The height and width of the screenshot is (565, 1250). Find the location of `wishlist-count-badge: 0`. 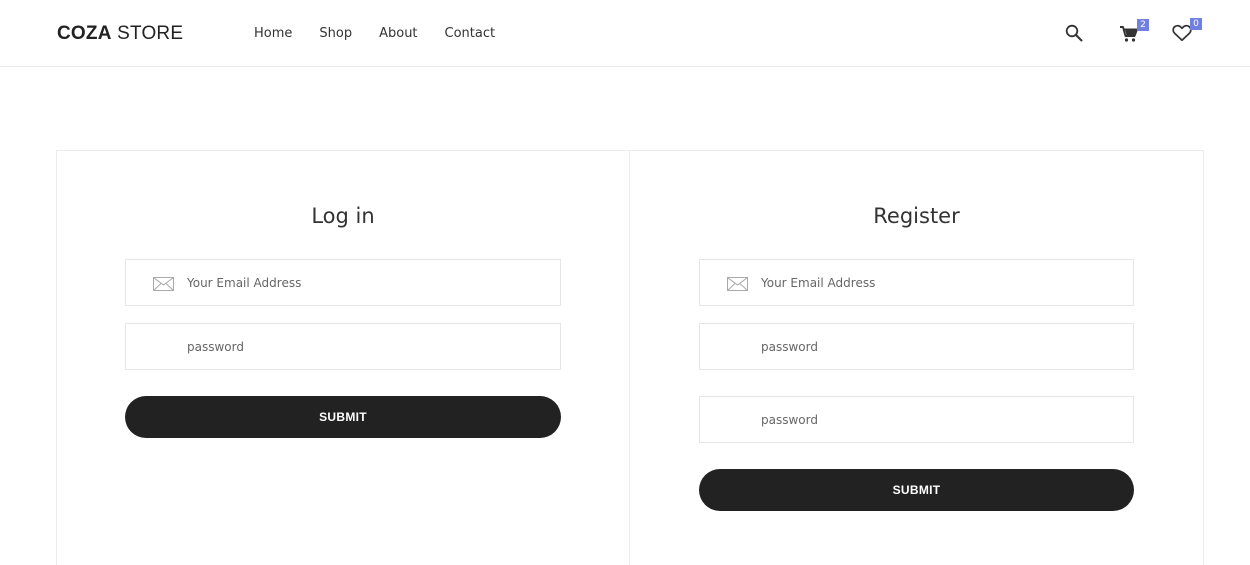

wishlist-count-badge: 0 is located at coordinates (1196, 24).